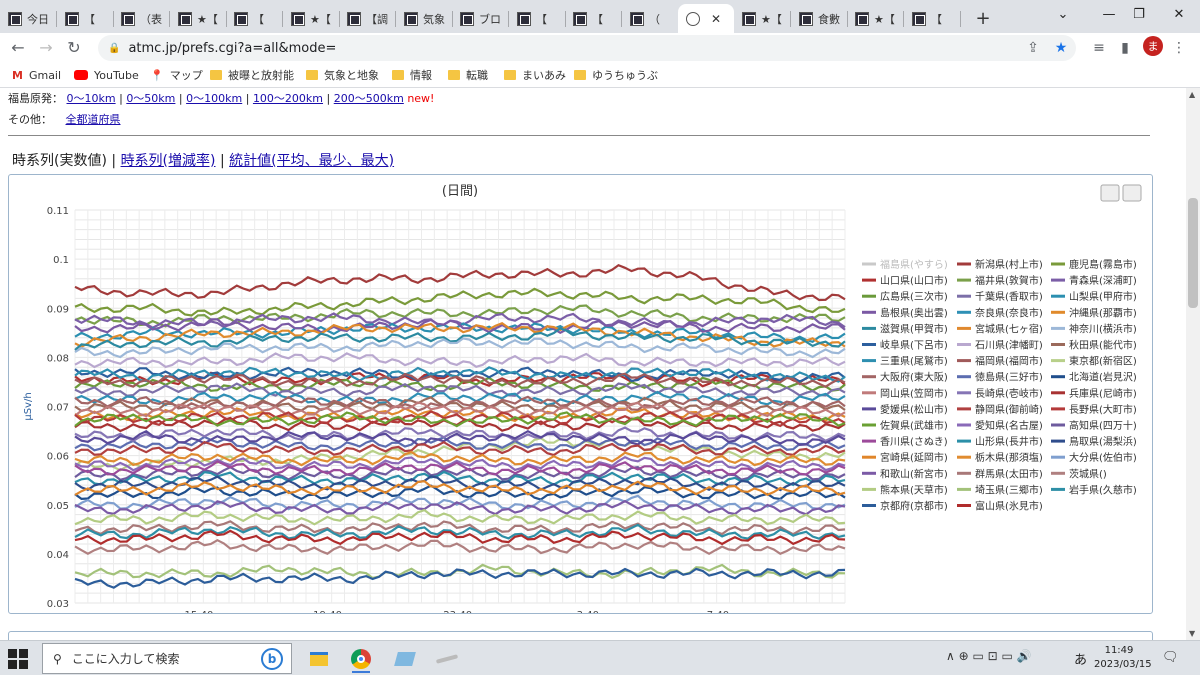 The width and height of the screenshot is (1200, 675). What do you see at coordinates (1103, 393) in the screenshot?
I see `legend-entry: 兵庫県(尼崎市)` at bounding box center [1103, 393].